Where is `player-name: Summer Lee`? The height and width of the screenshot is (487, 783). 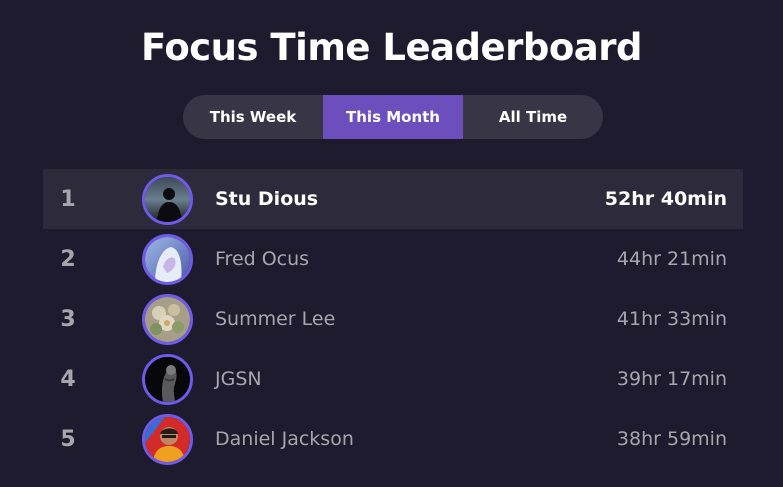 player-name: Summer Lee is located at coordinates (275, 319).